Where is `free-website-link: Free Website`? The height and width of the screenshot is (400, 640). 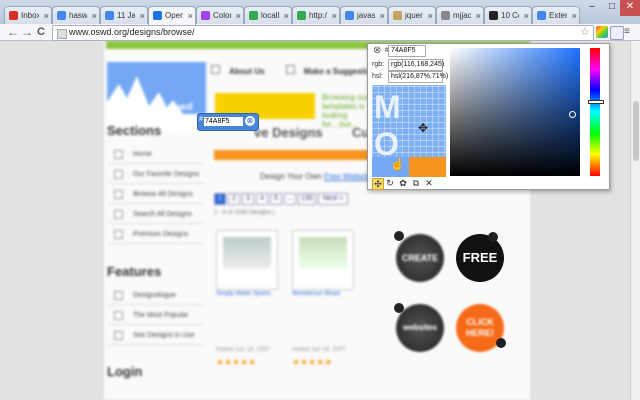 free-website-link: Free Website is located at coordinates (347, 176).